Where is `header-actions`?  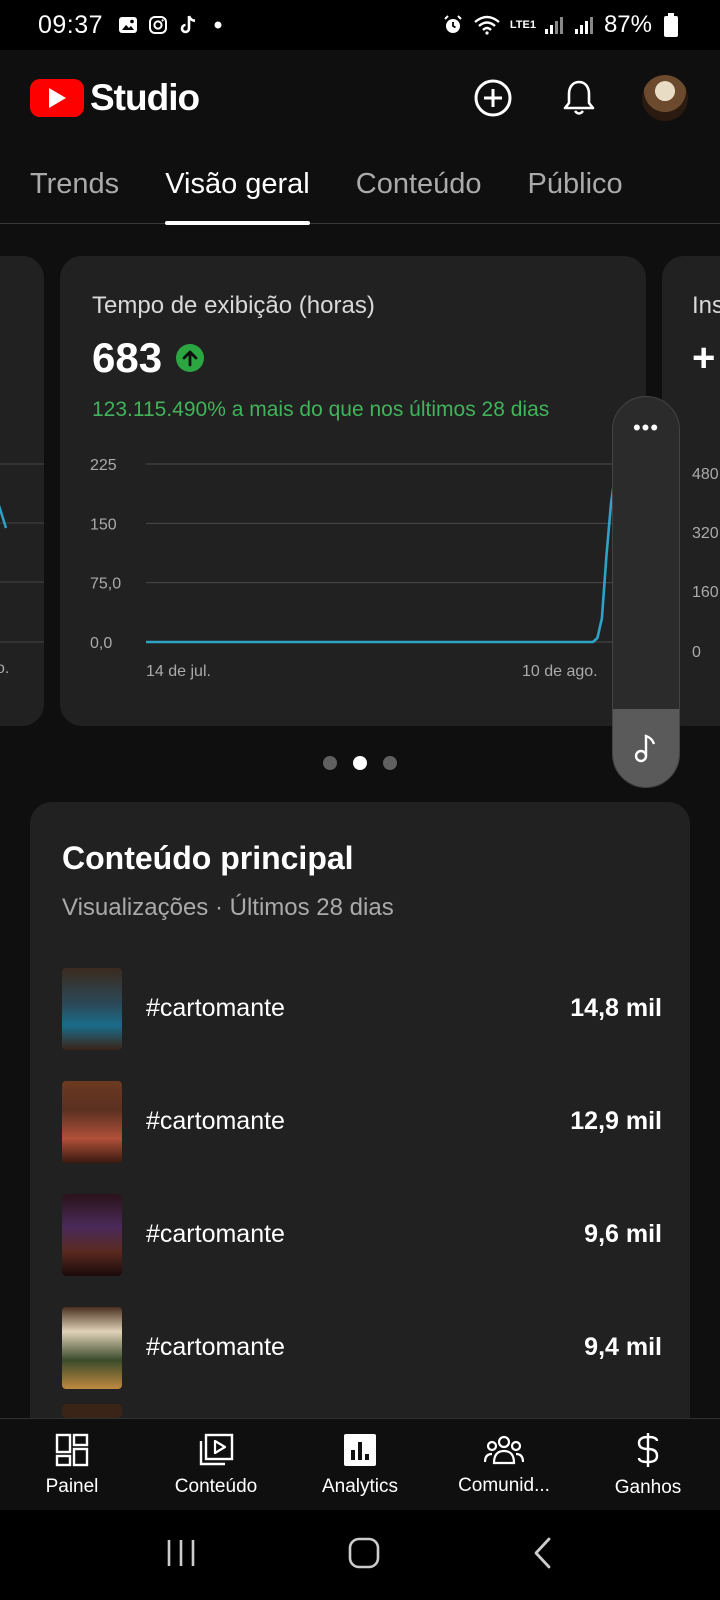 header-actions is located at coordinates (579, 98).